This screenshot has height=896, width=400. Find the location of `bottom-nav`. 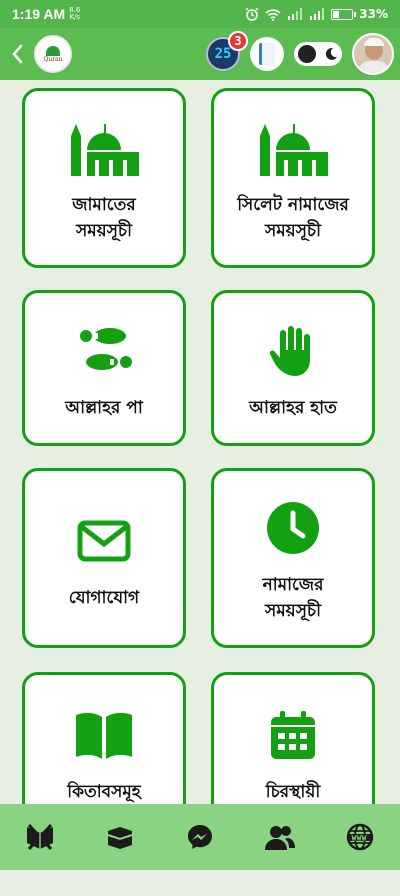

bottom-nav is located at coordinates (200, 837).